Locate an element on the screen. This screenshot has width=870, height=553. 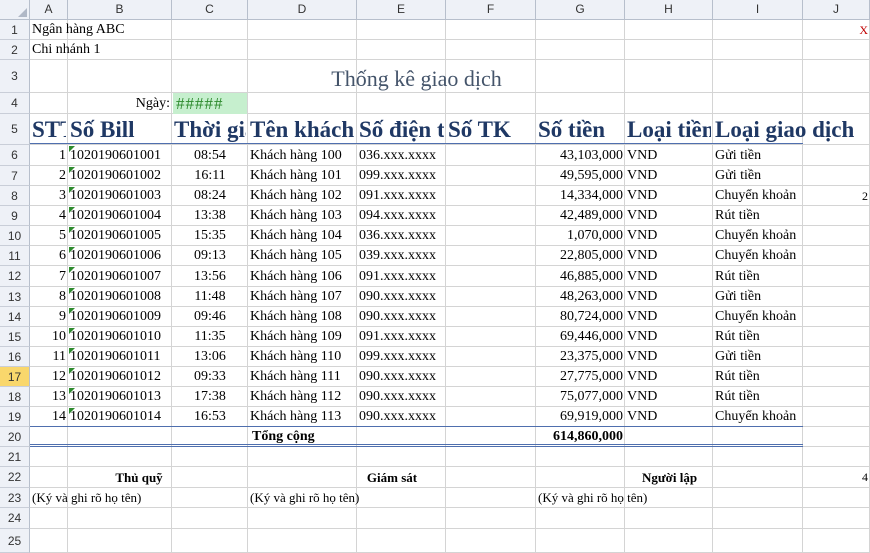
customer-cell: Khách hàng 109 is located at coordinates (302, 337).